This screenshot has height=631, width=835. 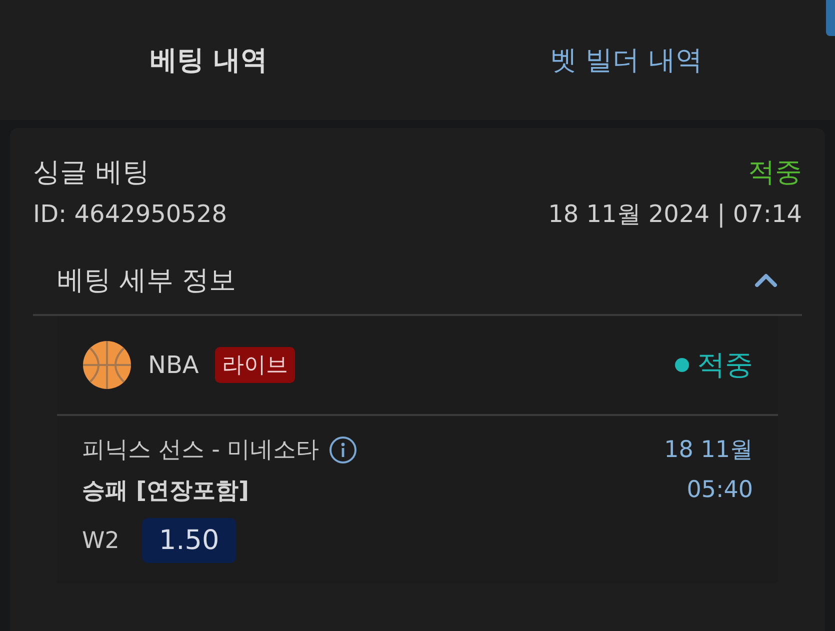 I want to click on bet-datetime: 18 11월 2024 | 07:14, so click(x=675, y=214).